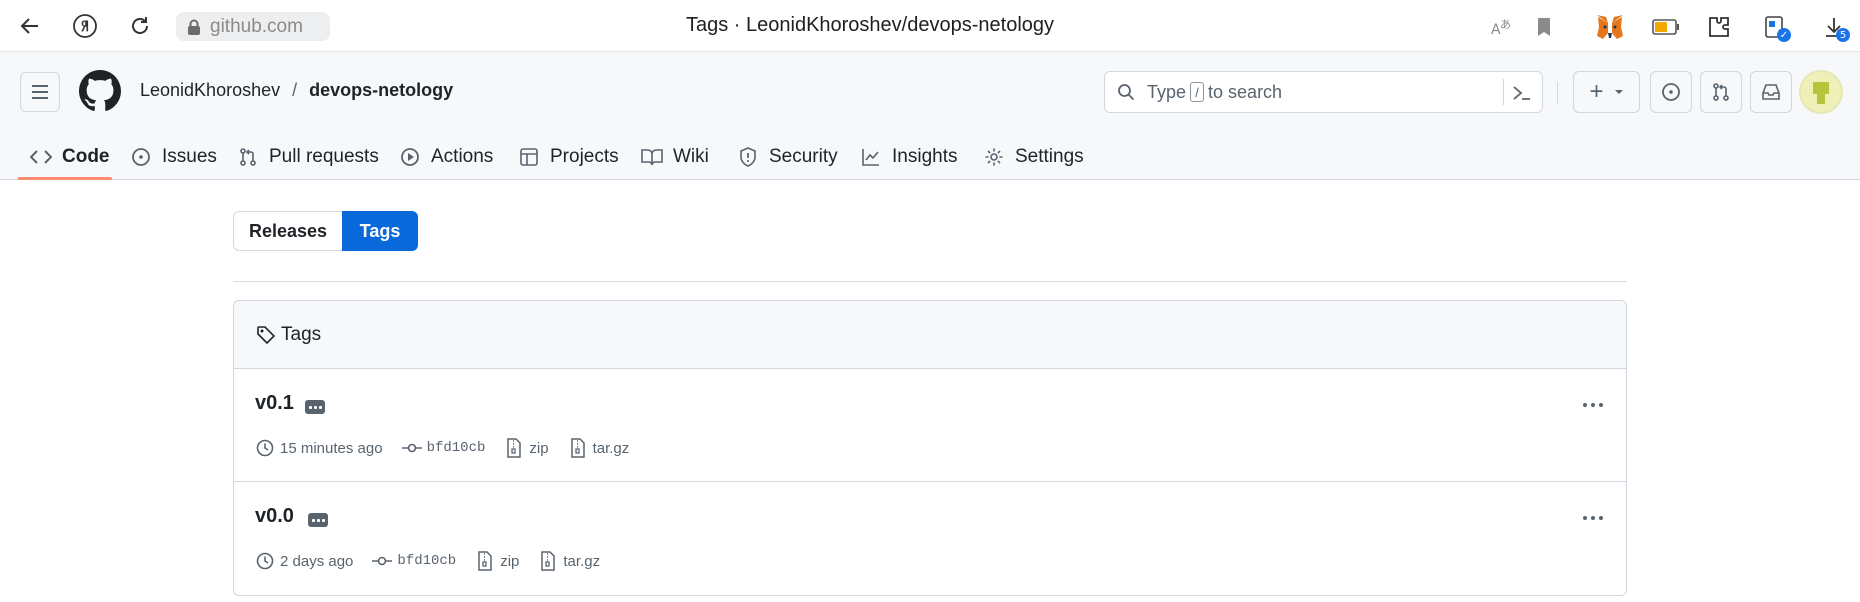  What do you see at coordinates (381, 90) in the screenshot?
I see `repo-link: devops-netology` at bounding box center [381, 90].